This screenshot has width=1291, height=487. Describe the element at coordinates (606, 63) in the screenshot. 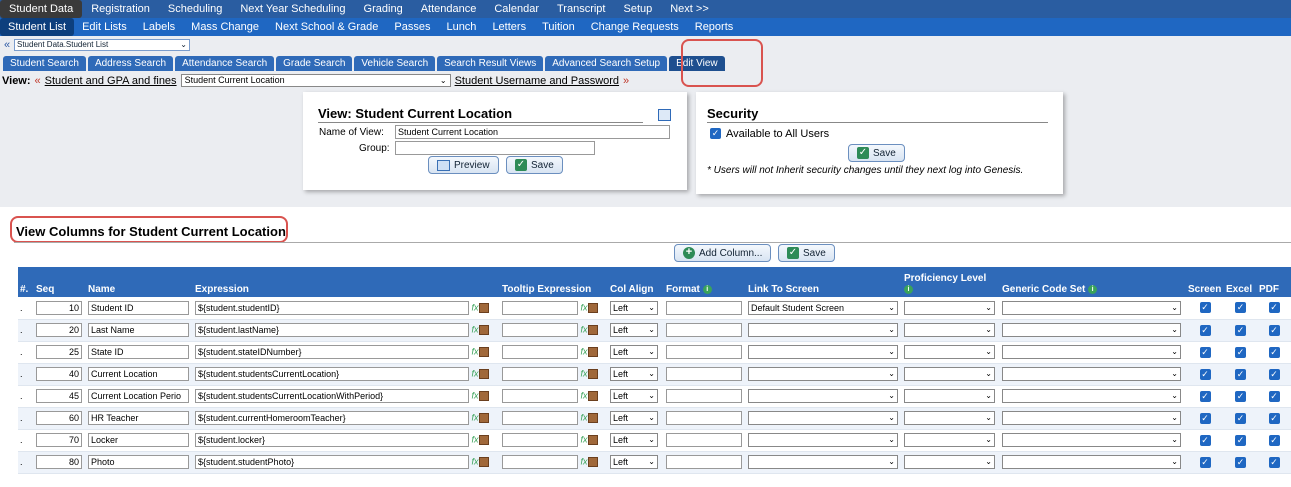

I see `tab-advanced-search-setup: Advanced Search Setup` at that location.